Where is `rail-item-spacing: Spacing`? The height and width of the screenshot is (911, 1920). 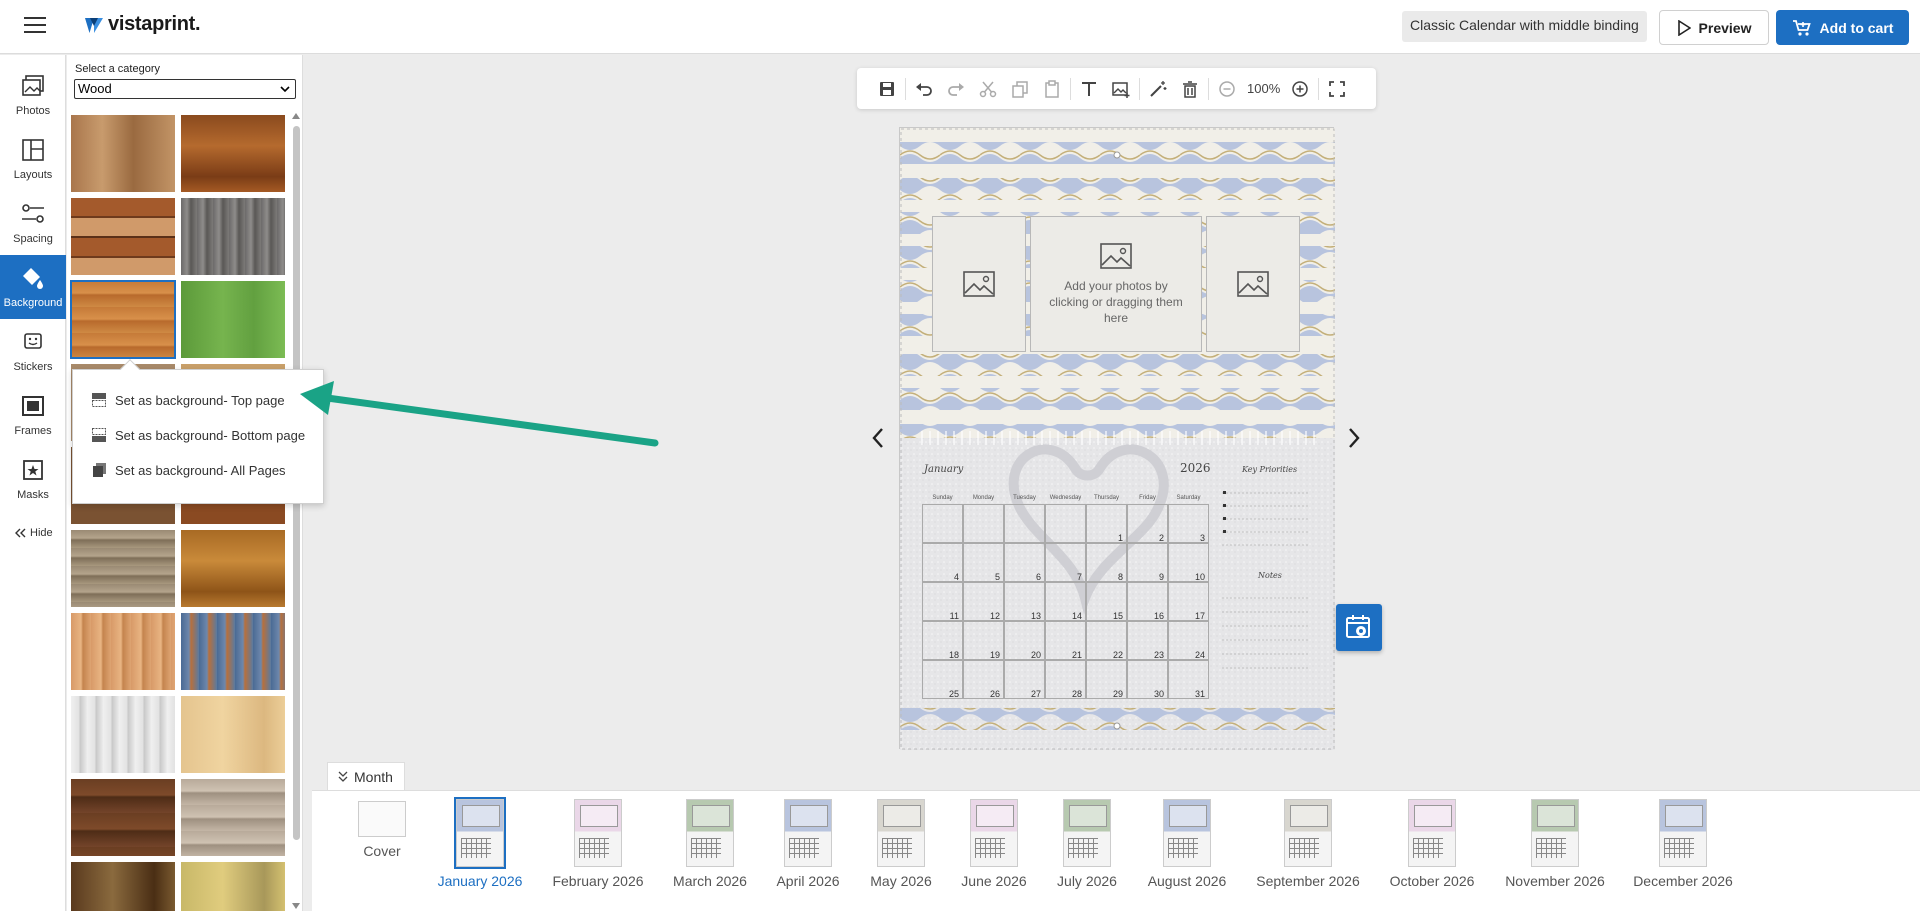
rail-item-spacing: Spacing is located at coordinates (33, 223).